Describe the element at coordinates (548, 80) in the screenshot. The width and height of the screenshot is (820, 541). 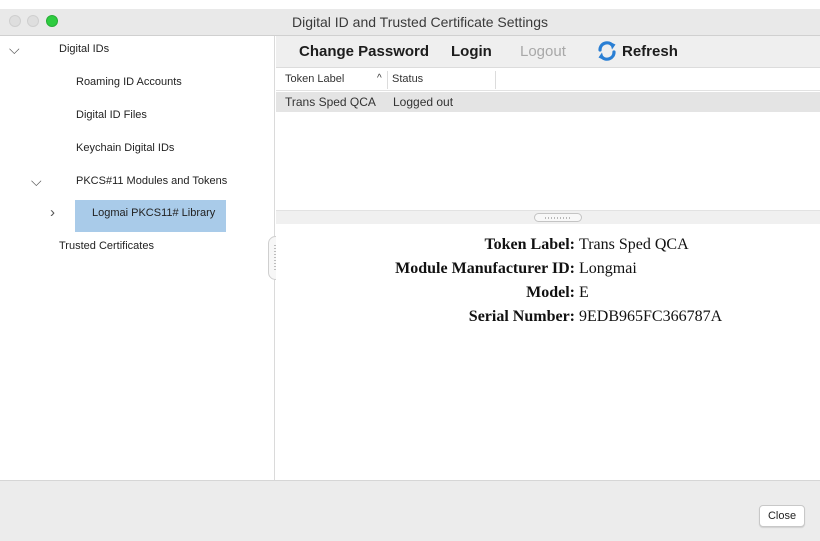
I see `token-table-header: Token Label ^ Status` at that location.